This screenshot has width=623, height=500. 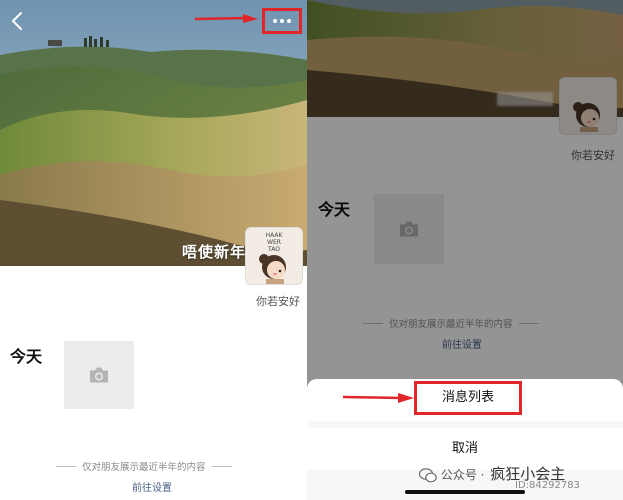 What do you see at coordinates (462, 475) in the screenshot?
I see `watermark-prefix: 公众号 ·` at bounding box center [462, 475].